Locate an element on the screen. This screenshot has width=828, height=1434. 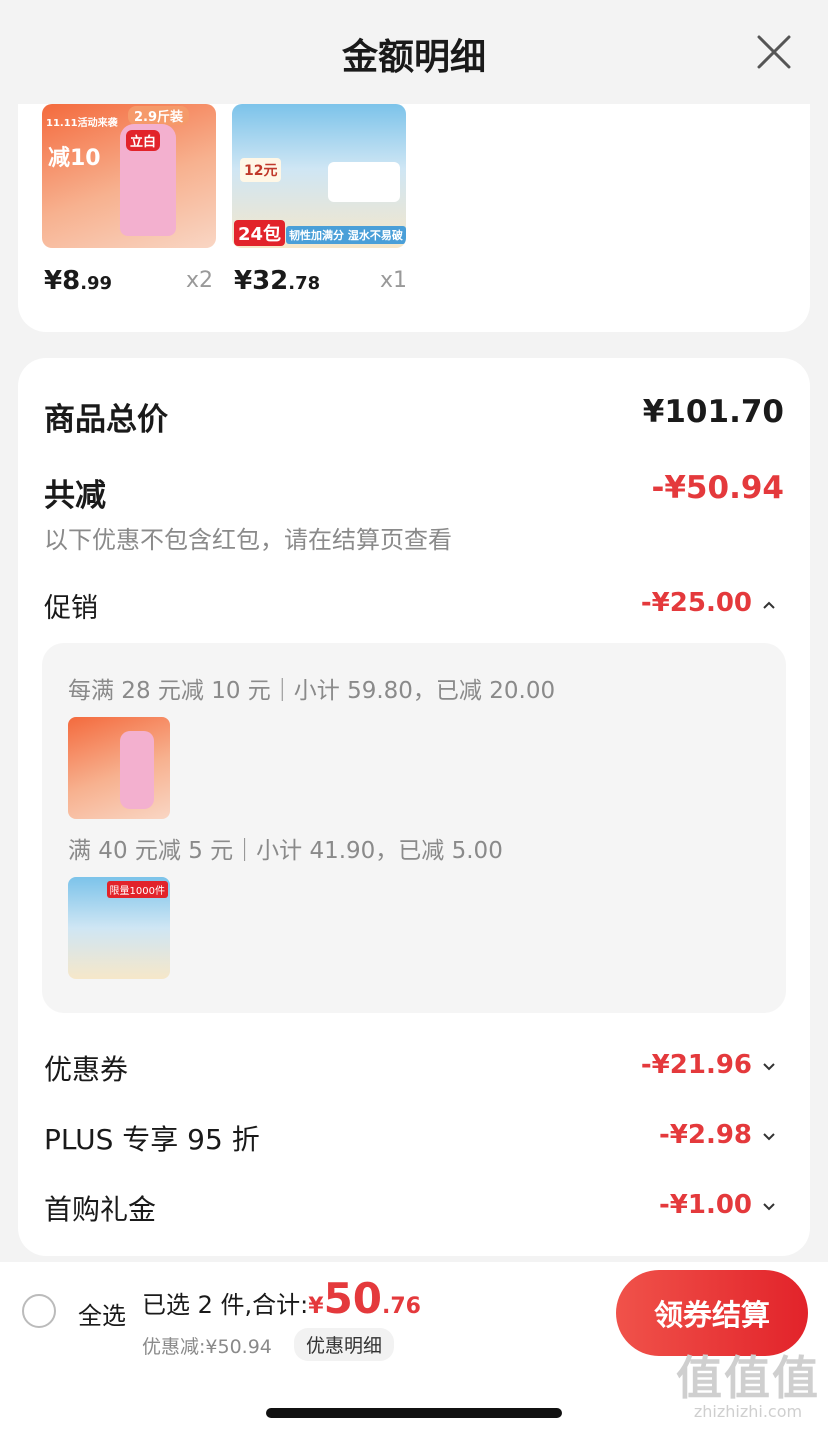
checkout-button: 领券结算 is located at coordinates (712, 1313).